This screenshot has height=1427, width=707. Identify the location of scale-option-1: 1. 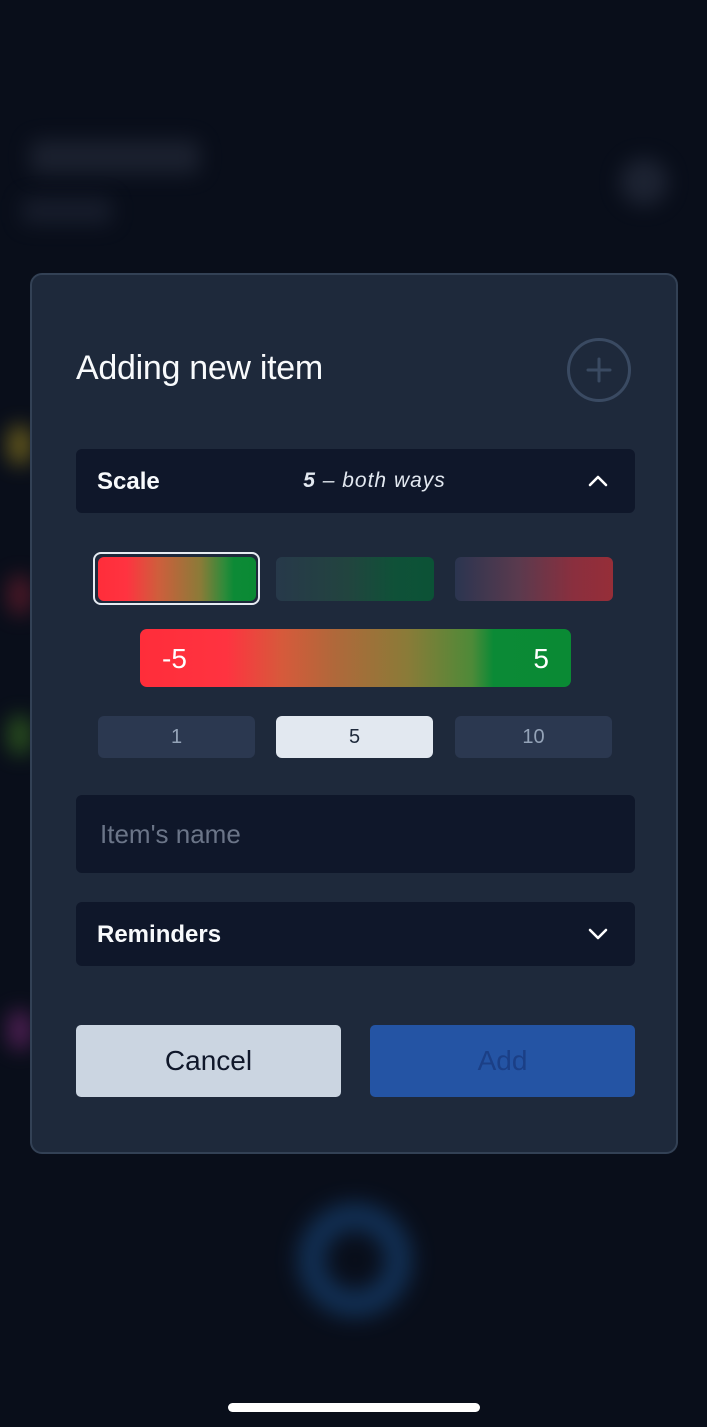
(176, 737).